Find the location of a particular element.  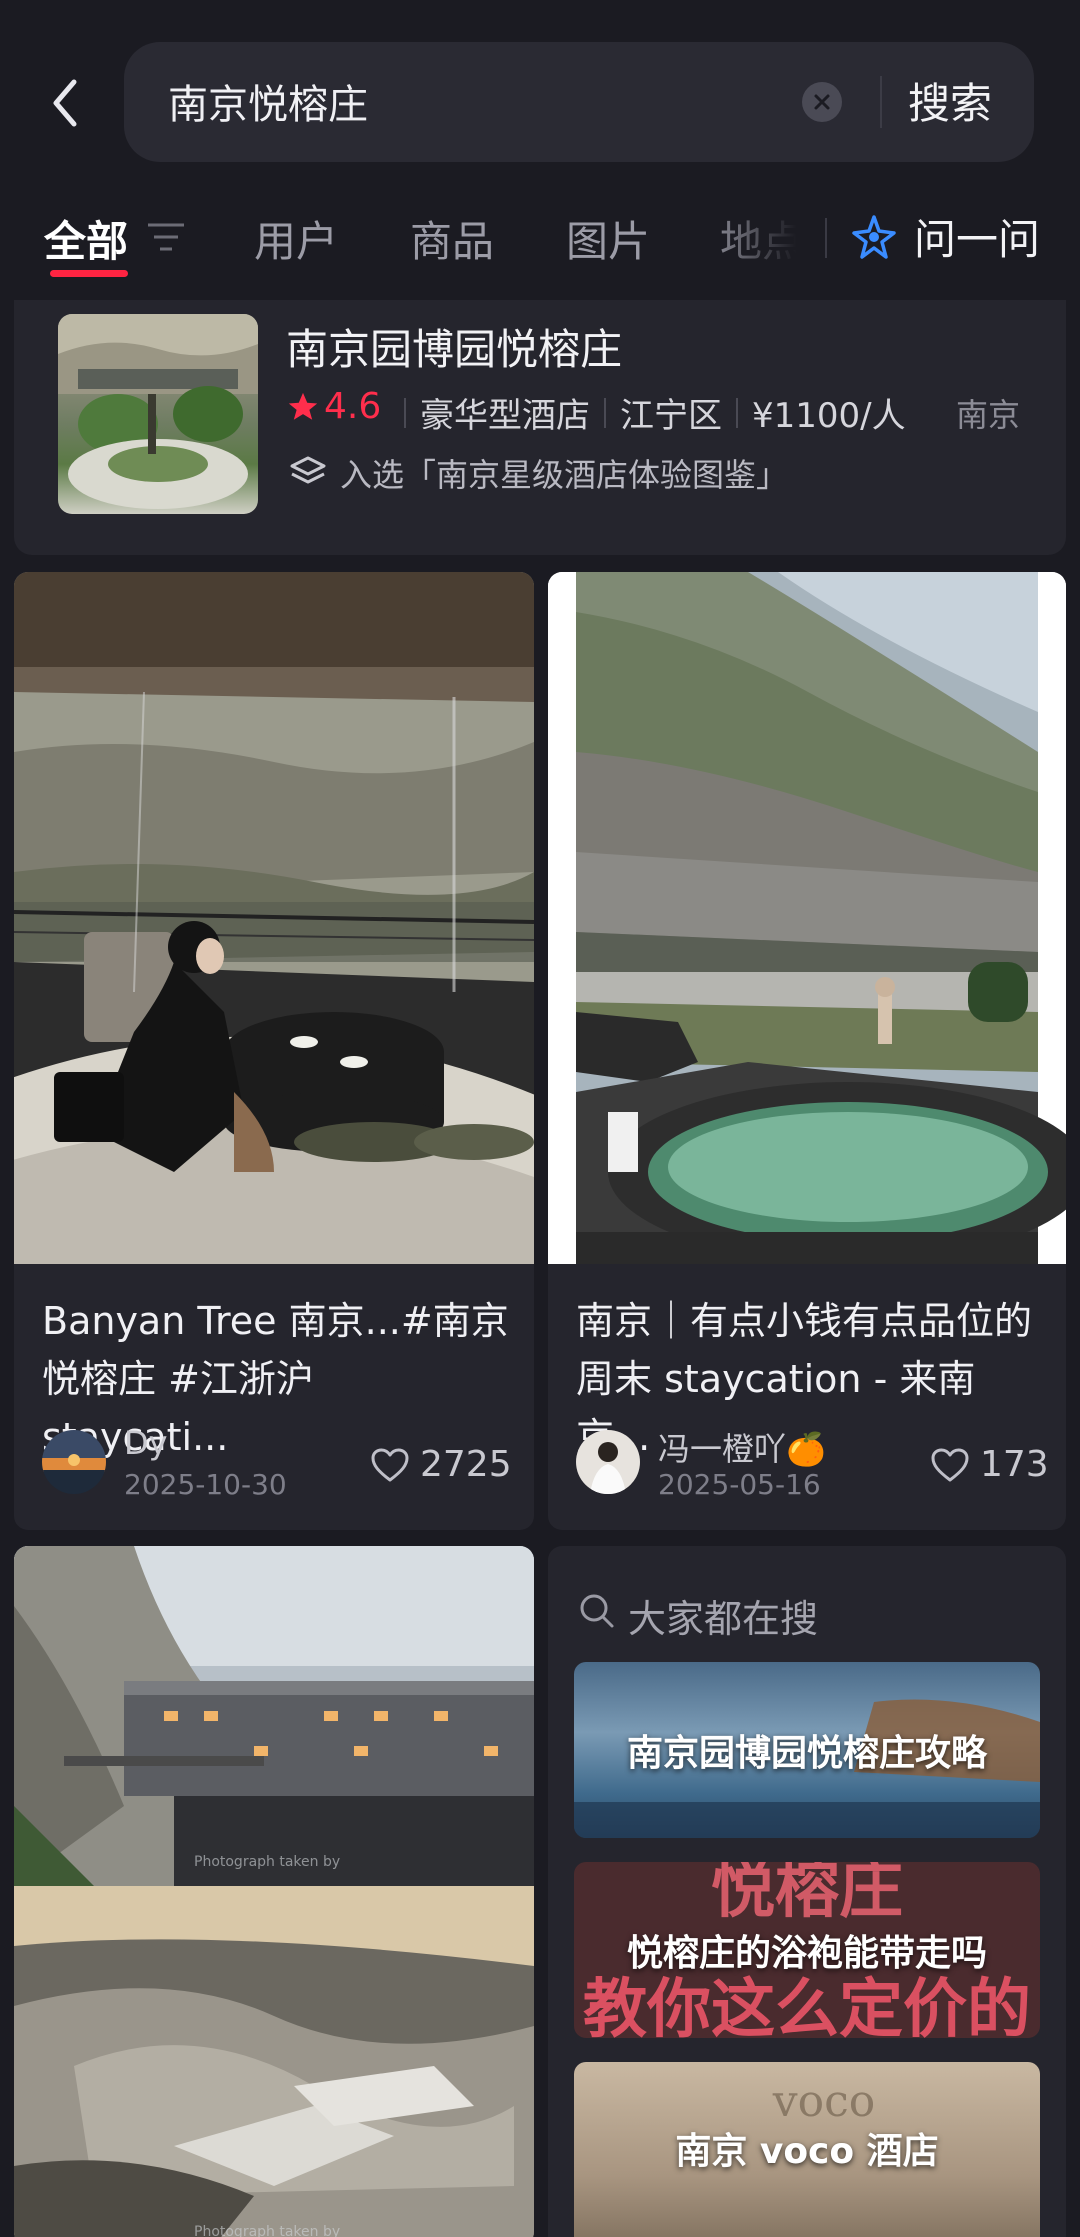

tab-images: 图片 is located at coordinates (608, 238).